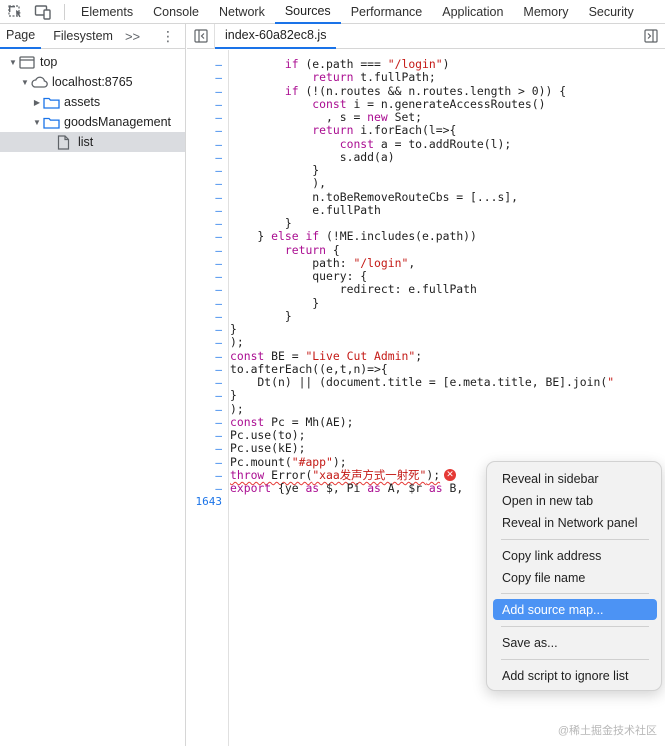  I want to click on file-tab: index-60a82ec8.js, so click(276, 36).